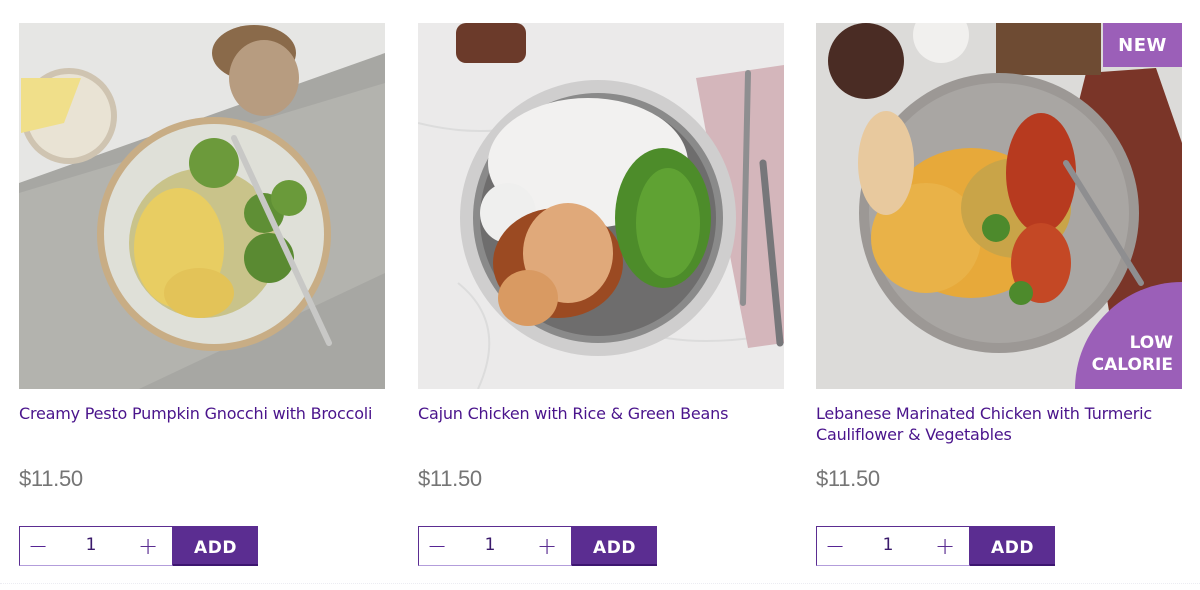  I want to click on section-divider, so click(600, 583).